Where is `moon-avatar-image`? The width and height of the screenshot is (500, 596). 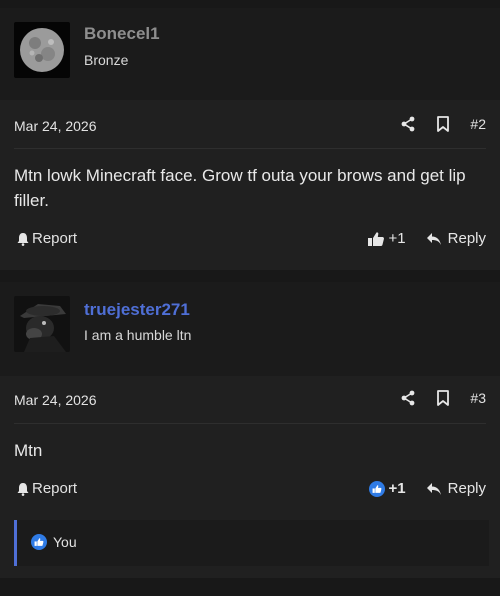 moon-avatar-image is located at coordinates (42, 50).